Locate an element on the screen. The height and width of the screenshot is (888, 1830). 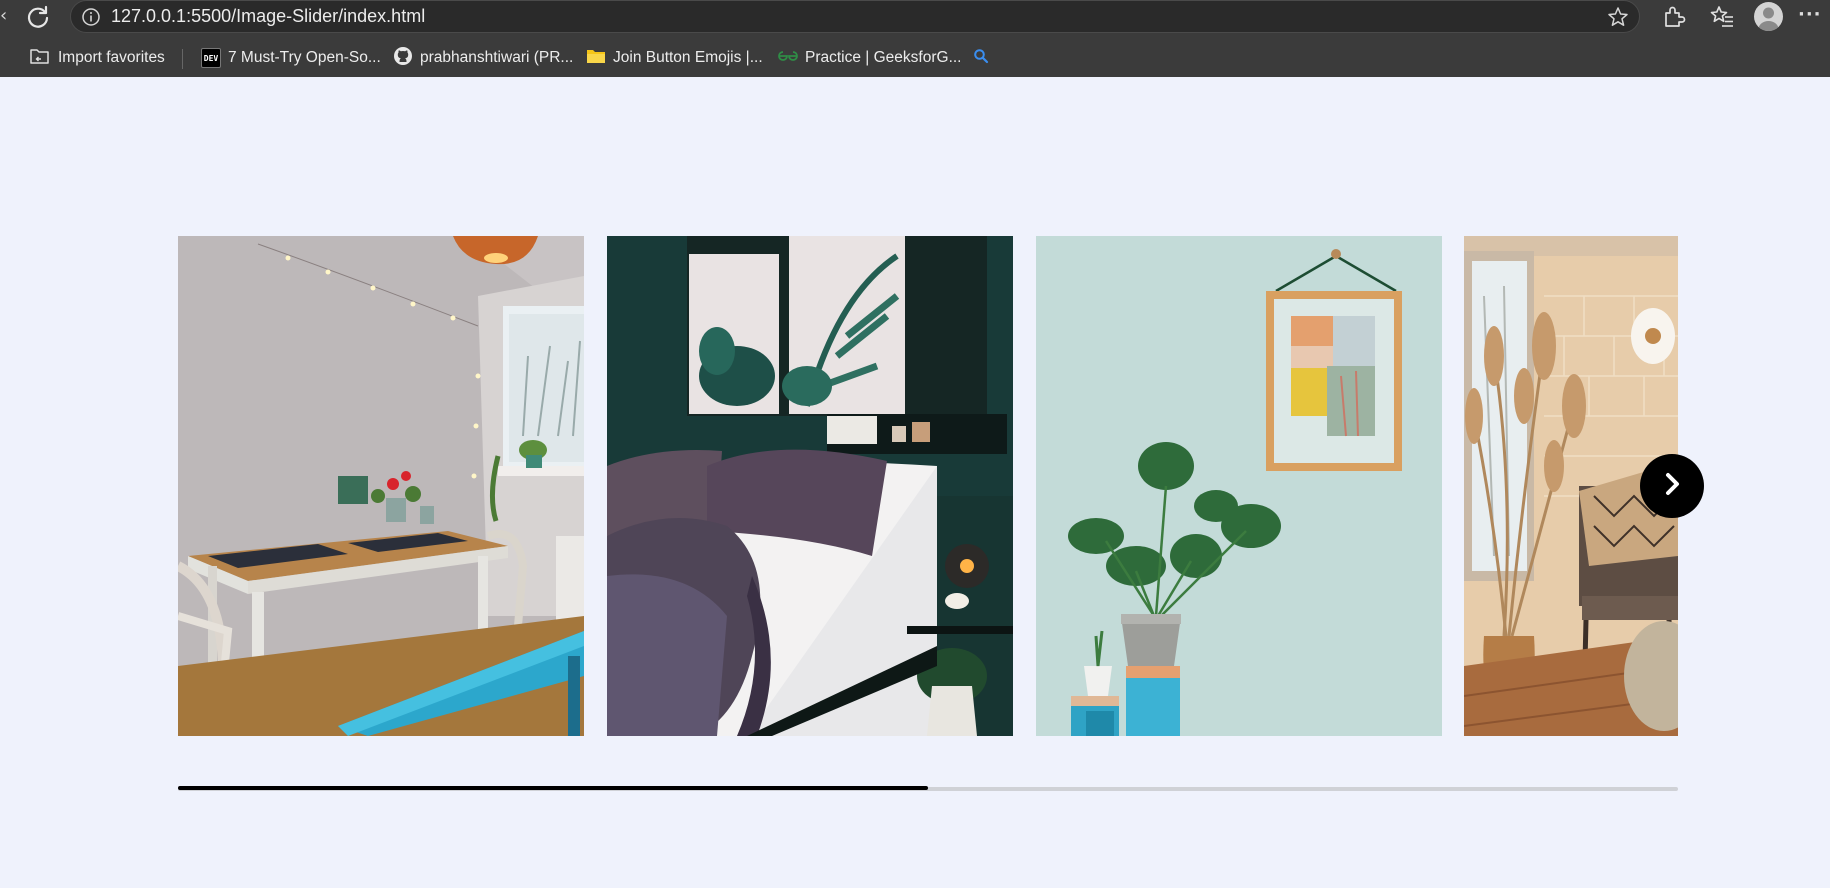
reload-icon is located at coordinates (38, 17).